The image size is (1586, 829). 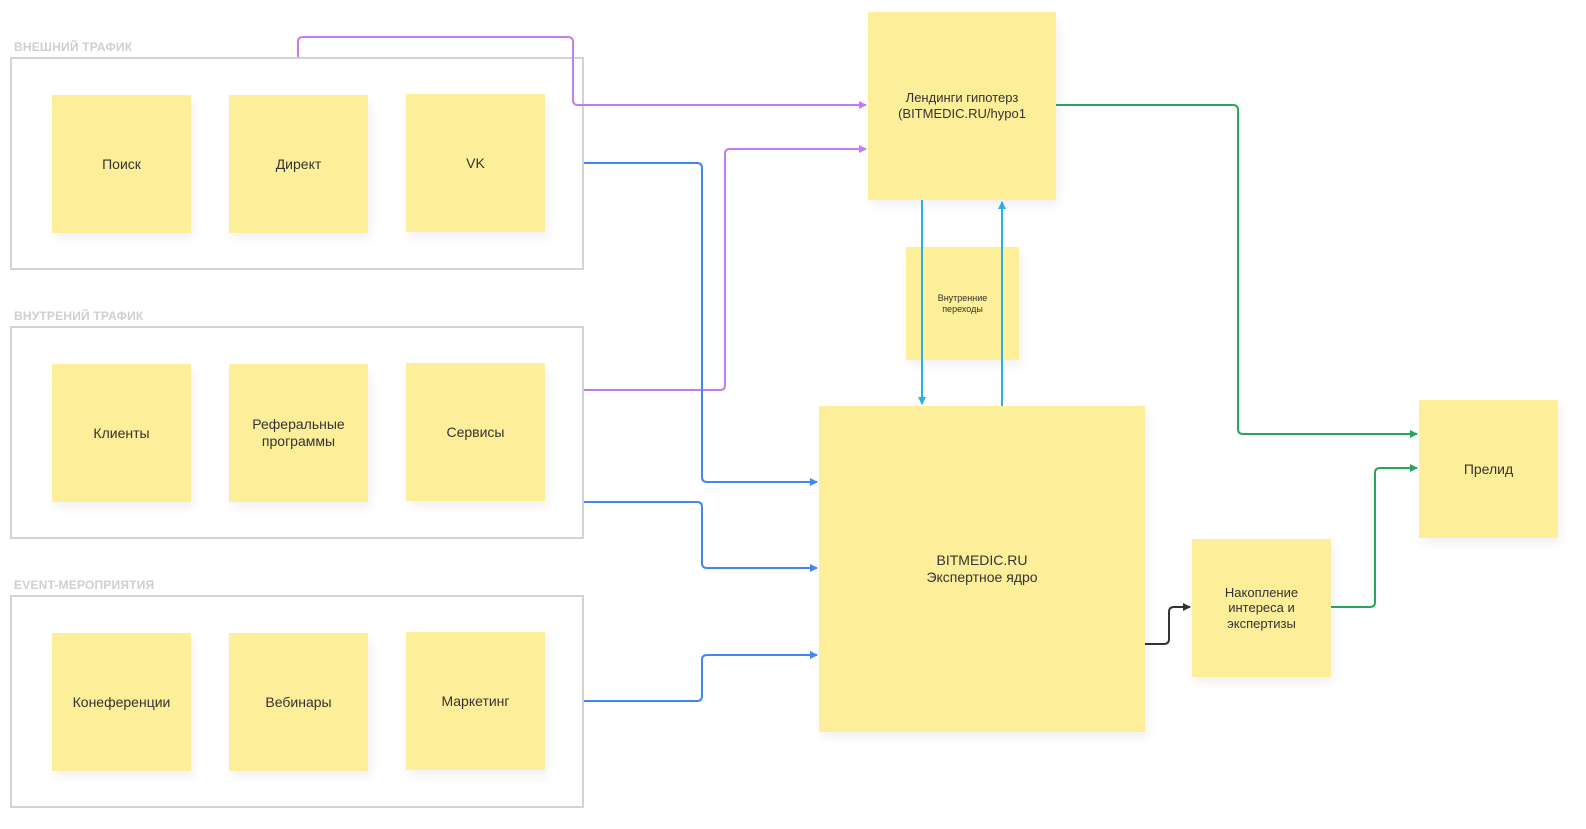 I want to click on connector-accumulation-to-prelid, so click(x=1374, y=536).